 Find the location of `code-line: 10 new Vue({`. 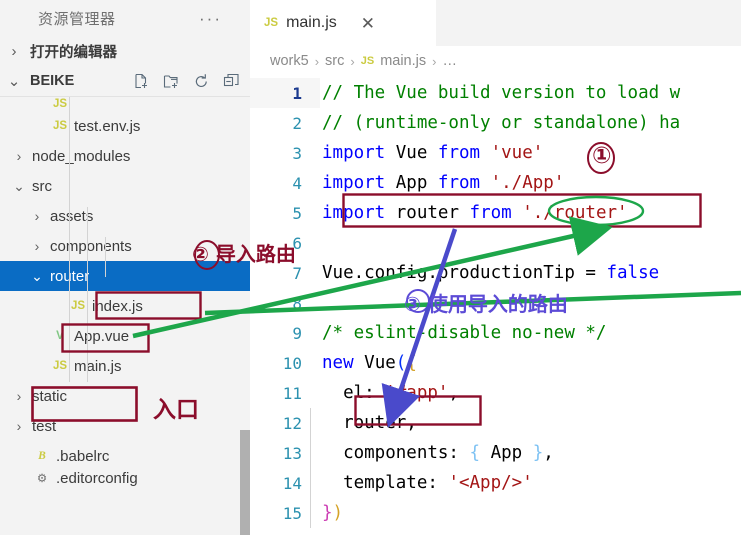

code-line: 10 new Vue({ is located at coordinates (495, 363).